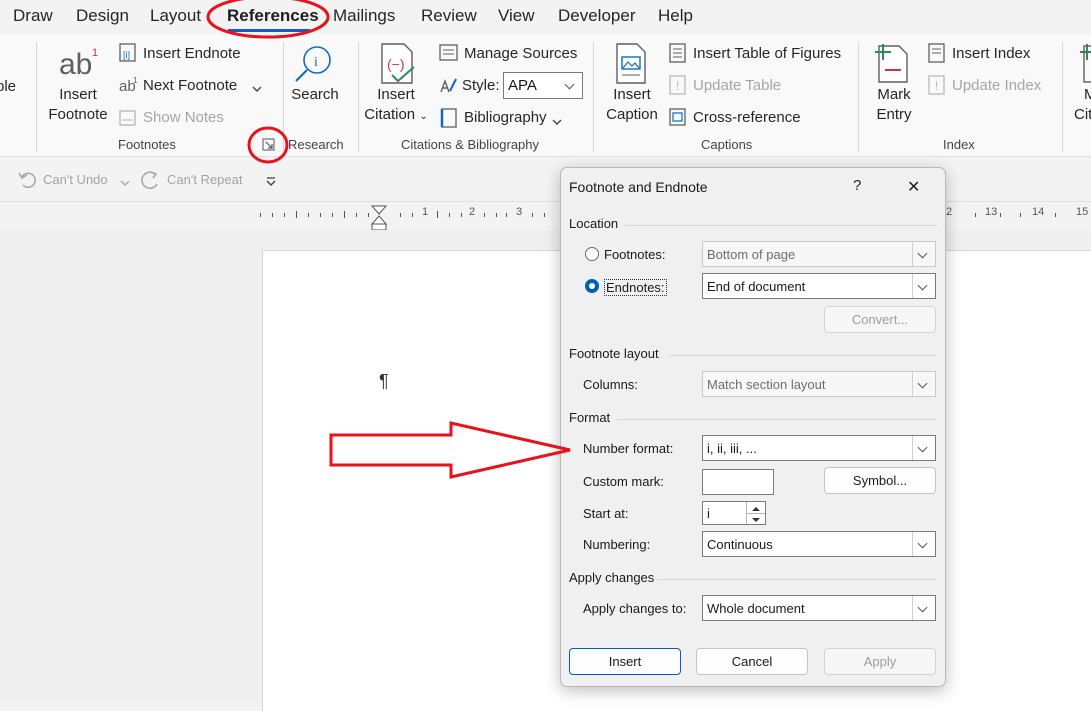 The height and width of the screenshot is (711, 1091). What do you see at coordinates (819, 608) in the screenshot?
I see `apply-changes-to-select: Whole document` at bounding box center [819, 608].